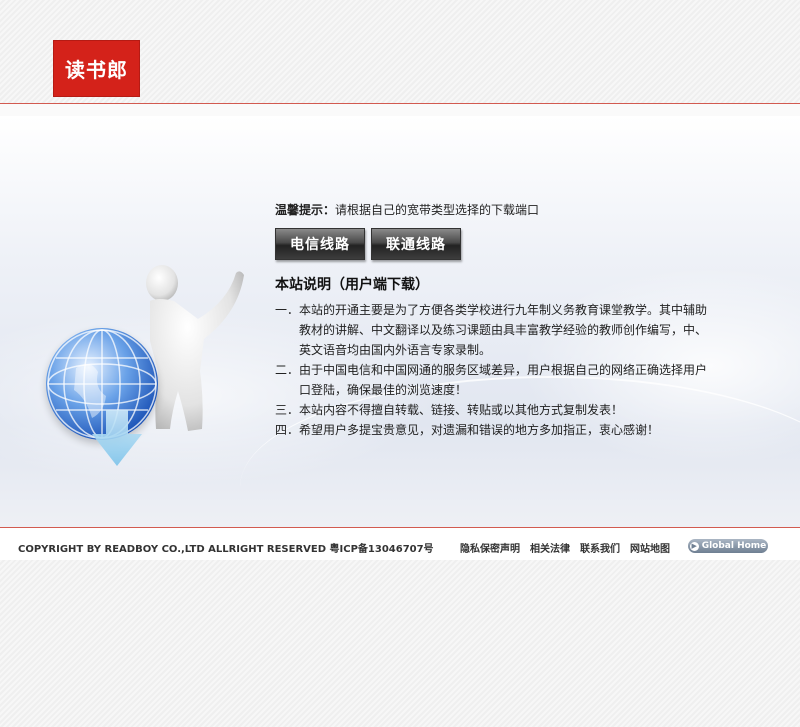  What do you see at coordinates (400, 51) in the screenshot?
I see `header: 读书郎` at bounding box center [400, 51].